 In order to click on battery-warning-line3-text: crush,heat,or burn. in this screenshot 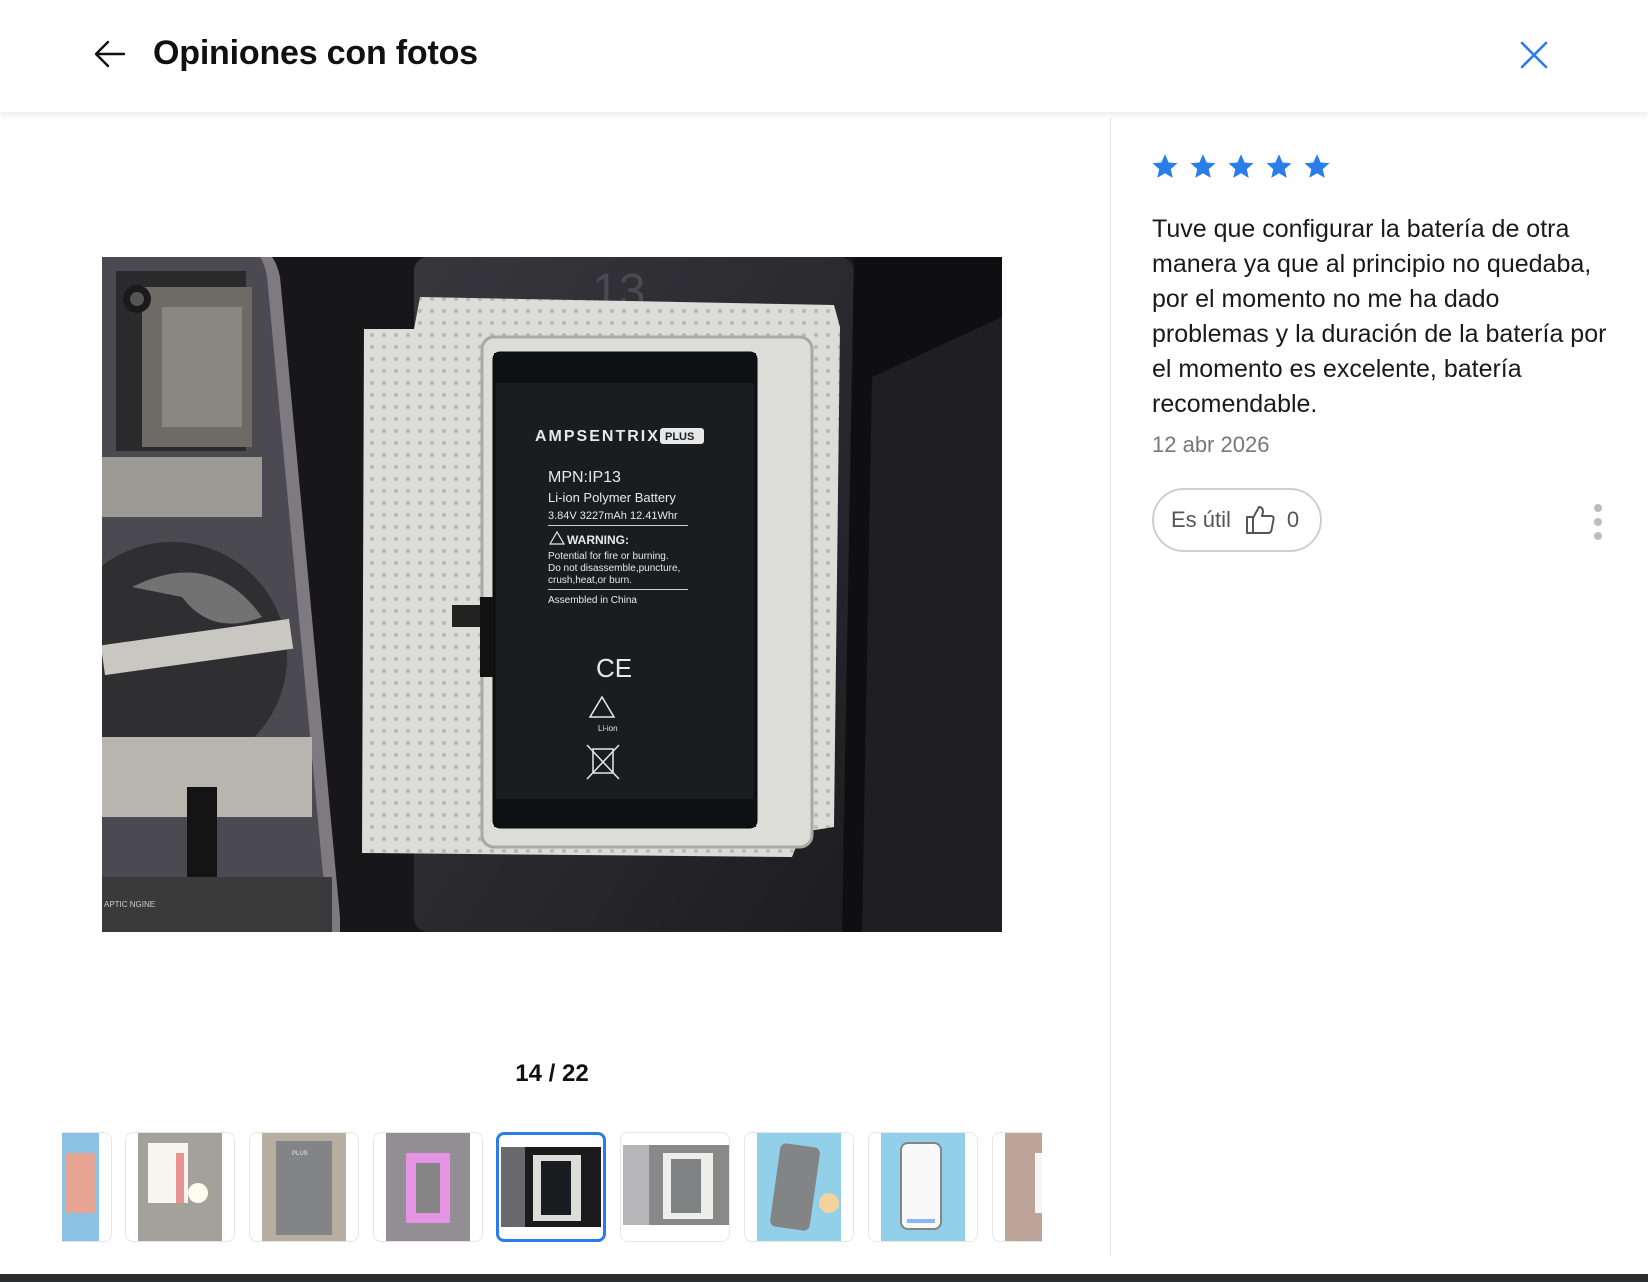, I will do `click(590, 580)`.